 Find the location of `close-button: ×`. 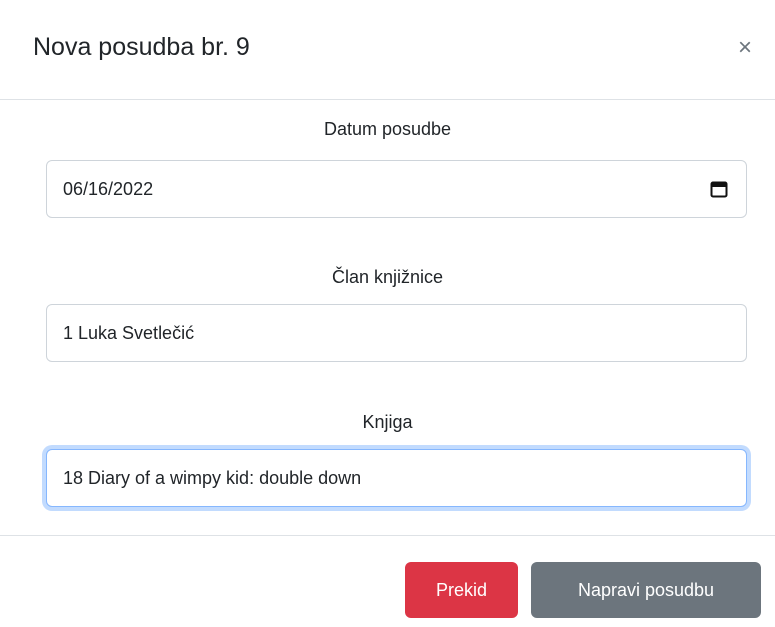

close-button: × is located at coordinates (745, 48).